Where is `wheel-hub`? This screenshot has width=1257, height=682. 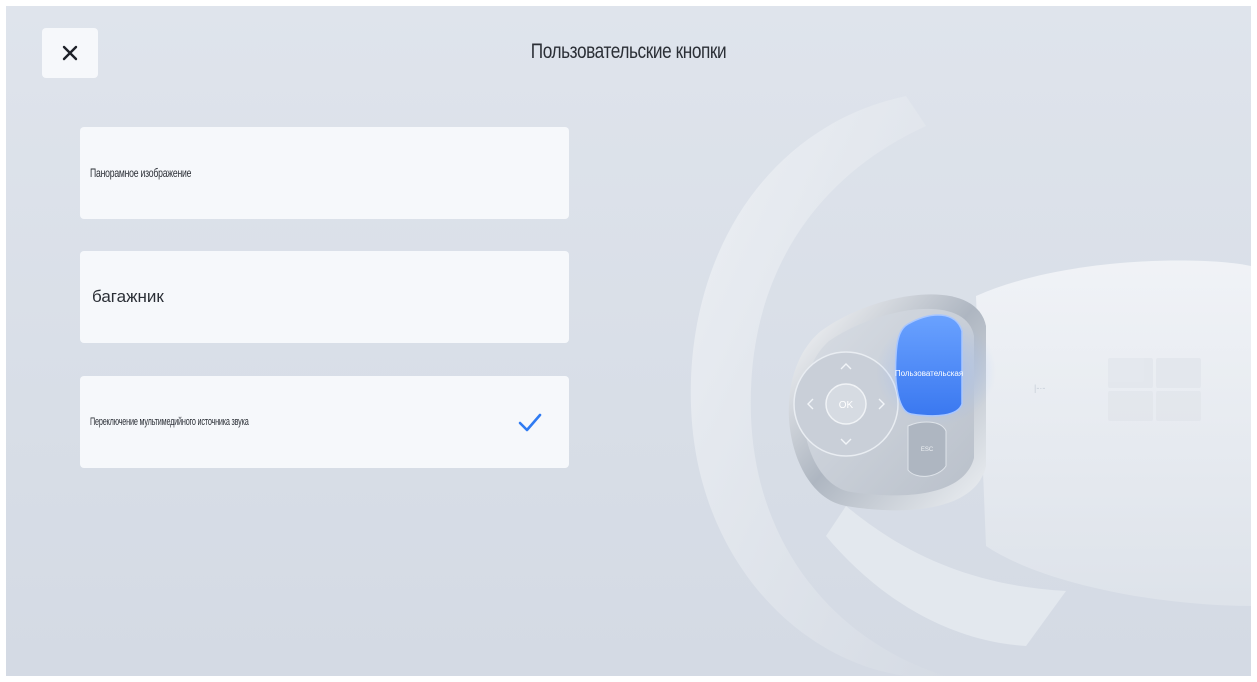 wheel-hub is located at coordinates (1113, 433).